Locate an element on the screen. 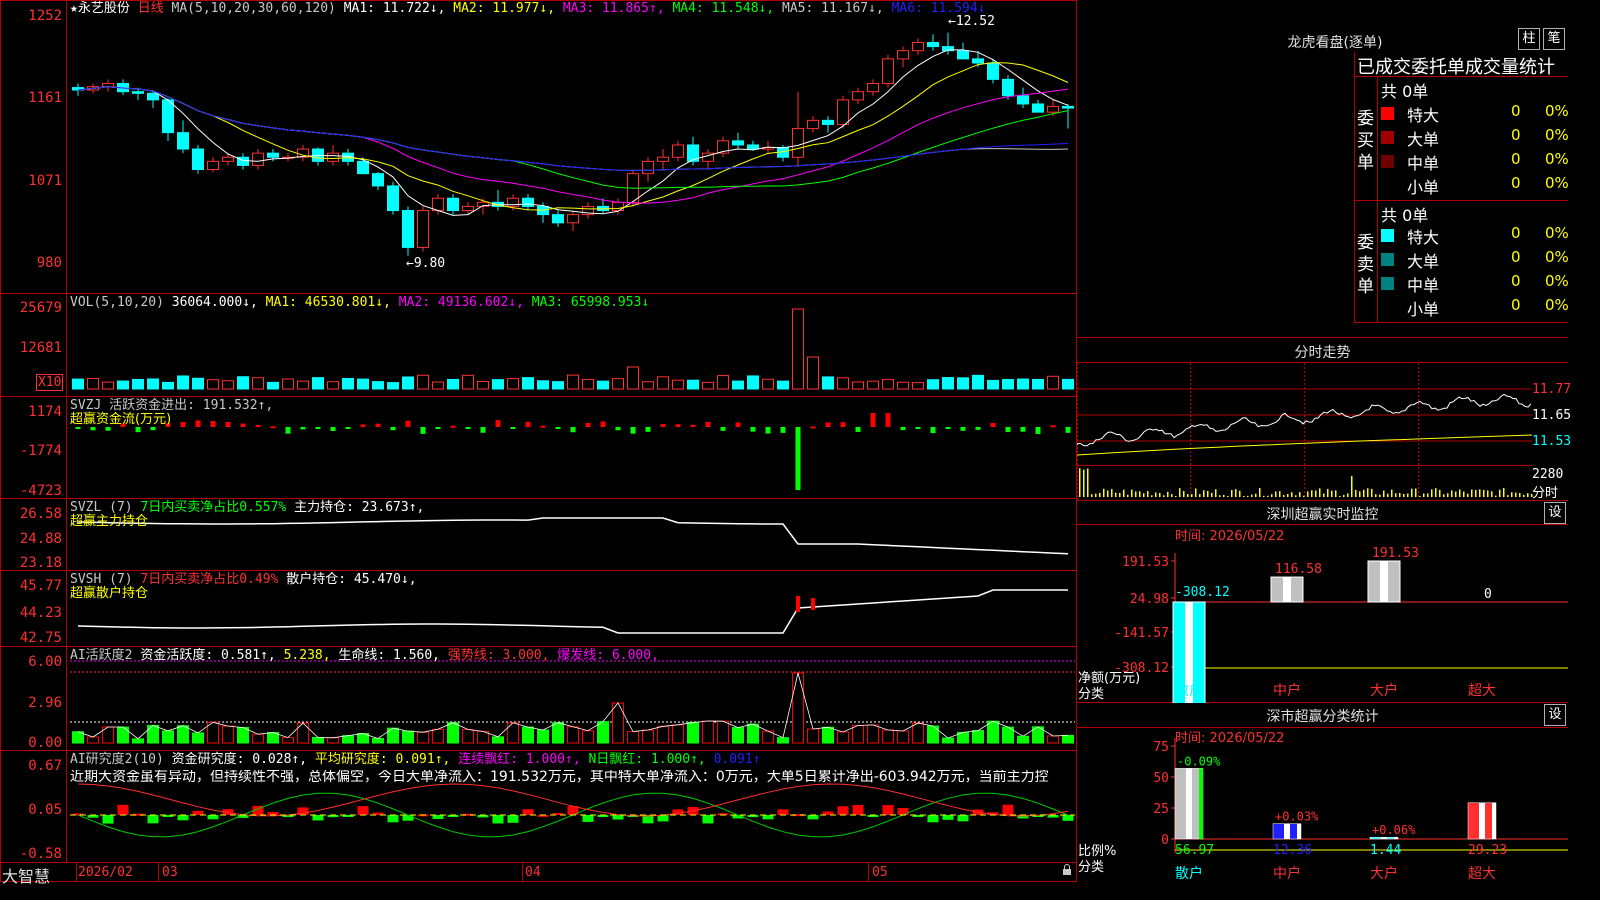 The width and height of the screenshot is (1600, 900). sz-monitor-settings-button: 设 is located at coordinates (1555, 513).